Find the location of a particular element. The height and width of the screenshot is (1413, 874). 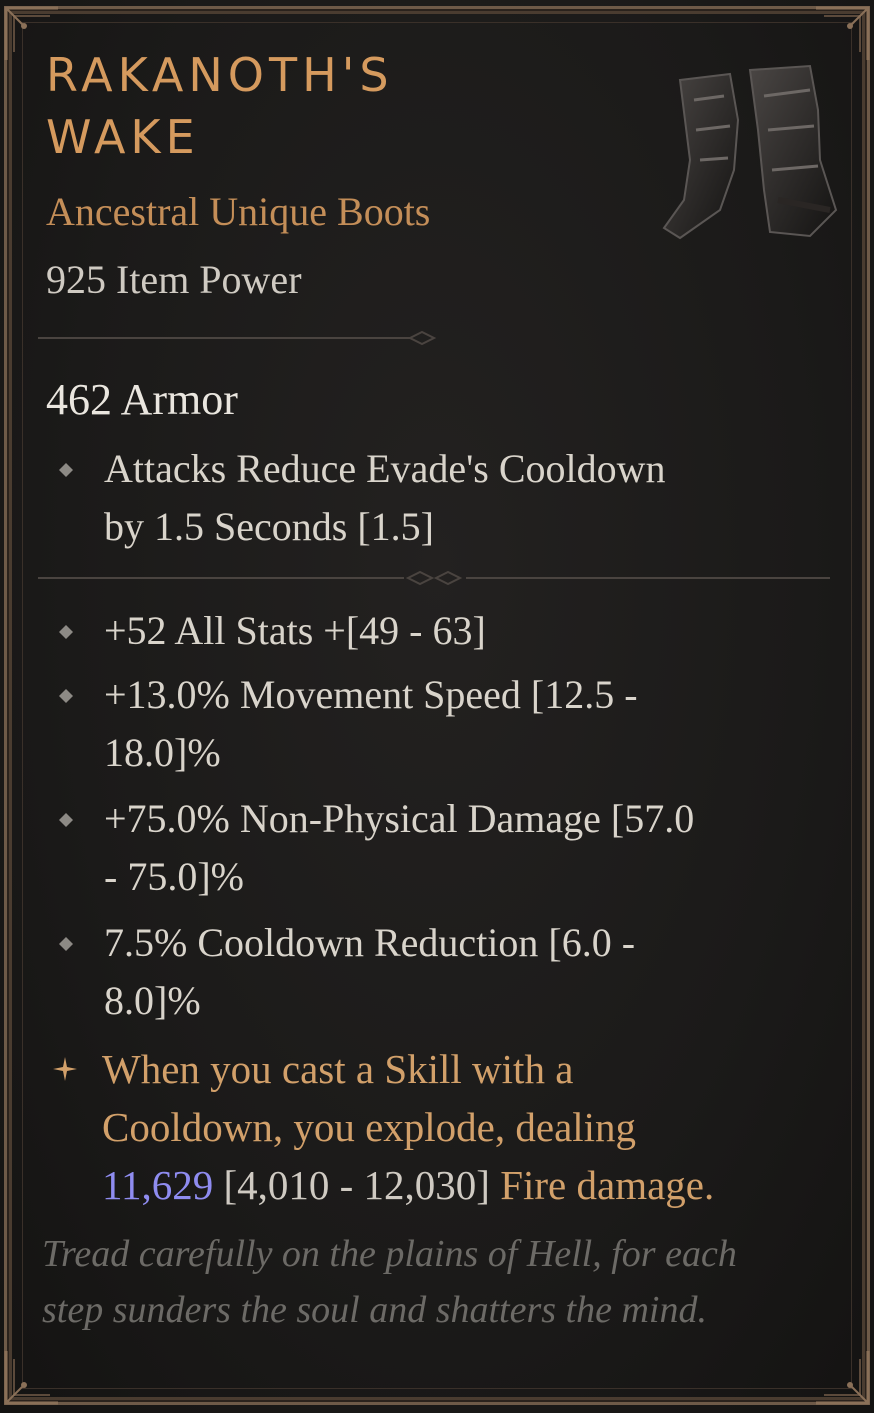

affix-all-stats: +52 All Stats +[49 - 63] is located at coordinates (464, 631).